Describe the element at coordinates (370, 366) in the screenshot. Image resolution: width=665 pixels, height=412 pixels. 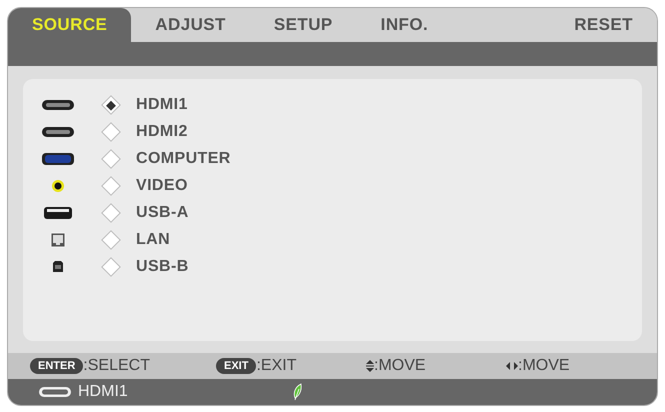
I see `up-down-arrows-icon` at that location.